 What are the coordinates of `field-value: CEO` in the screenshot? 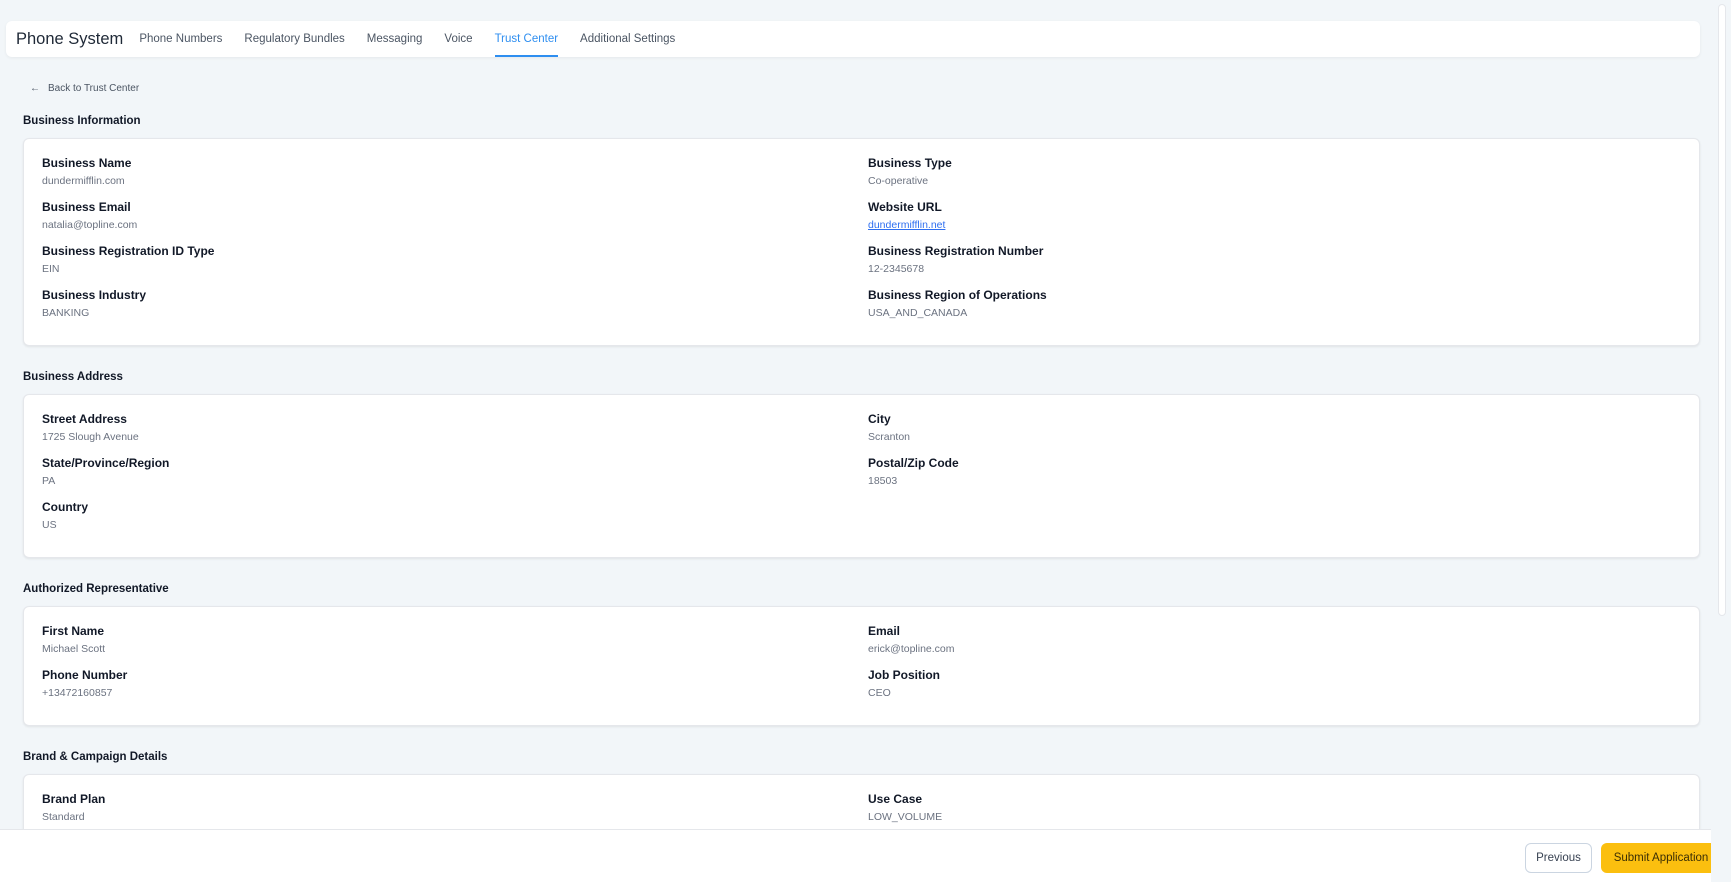 It's located at (879, 693).